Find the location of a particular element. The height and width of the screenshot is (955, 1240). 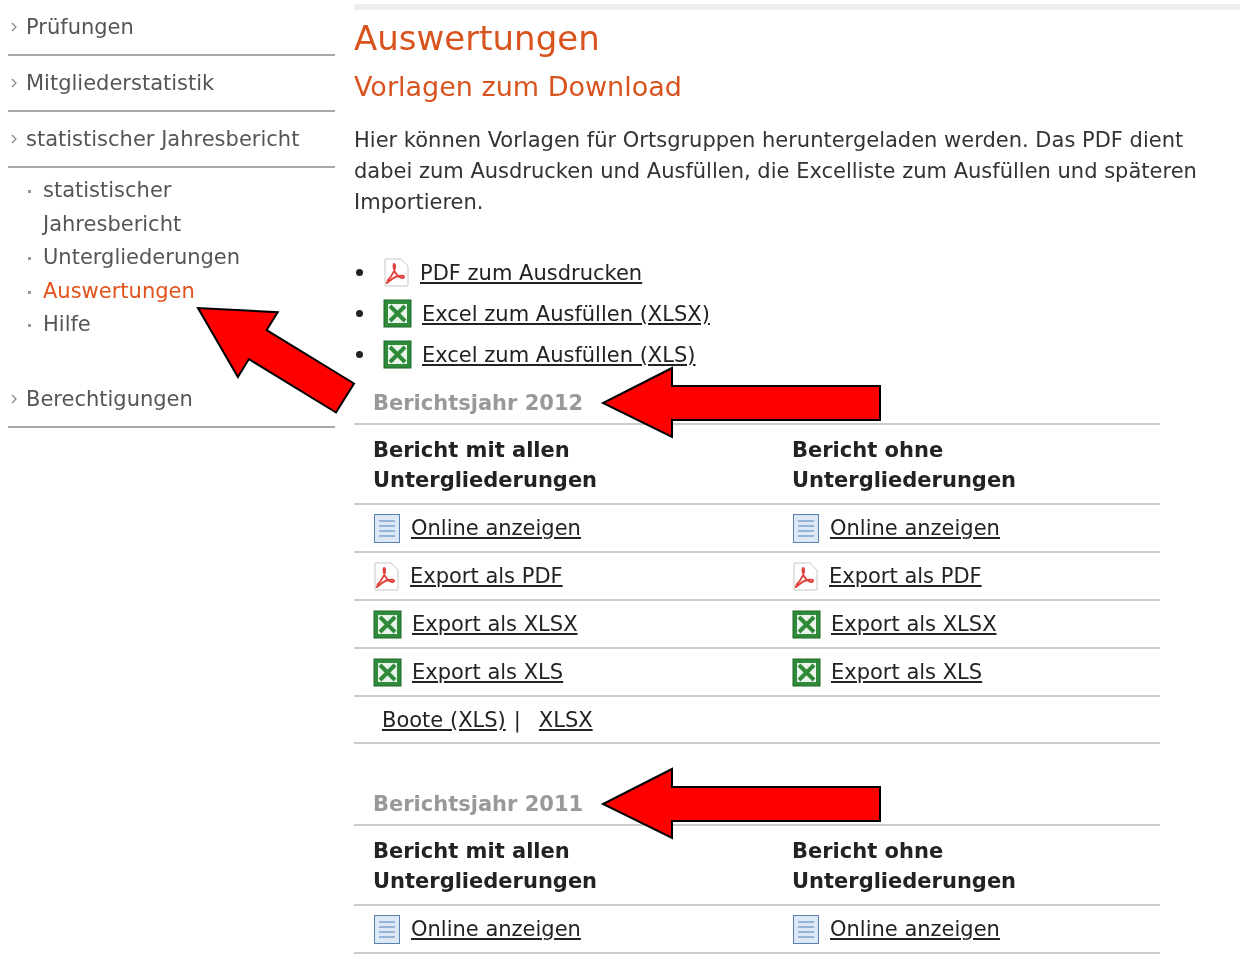

download-link: PDF zum Ausdrucken is located at coordinates (531, 272).